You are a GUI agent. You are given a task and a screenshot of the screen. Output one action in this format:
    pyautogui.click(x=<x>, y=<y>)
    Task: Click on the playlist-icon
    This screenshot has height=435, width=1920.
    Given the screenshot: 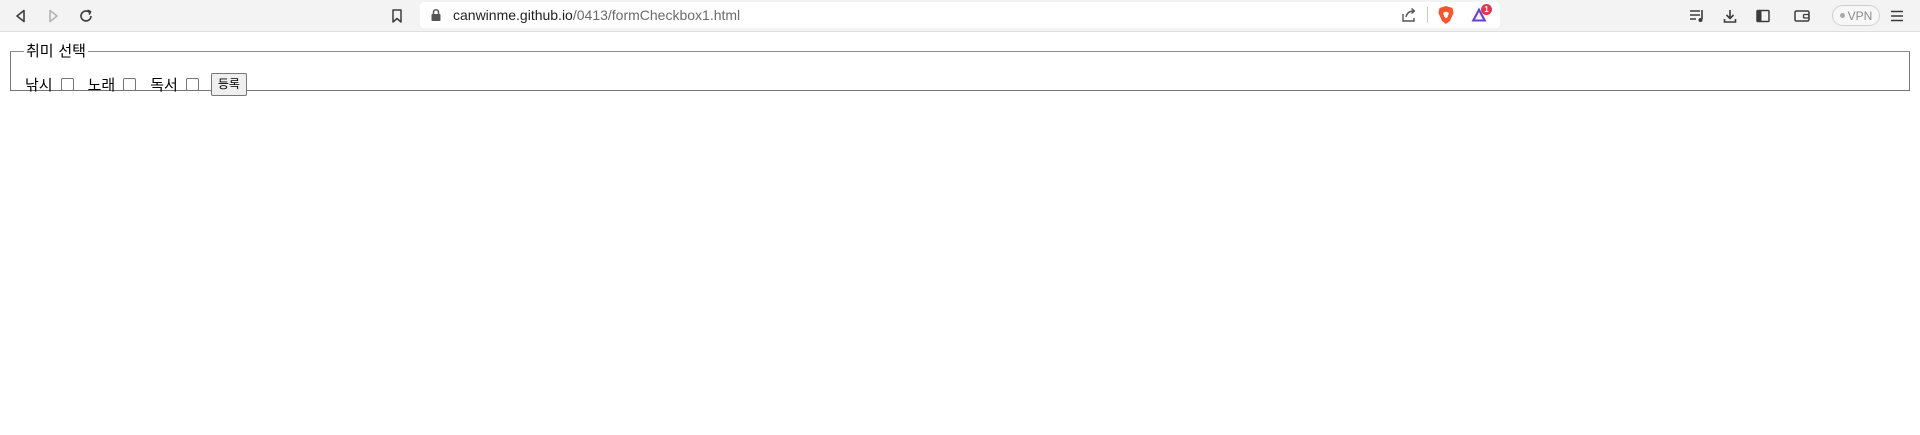 What is the action you would take?
    pyautogui.click(x=1697, y=16)
    